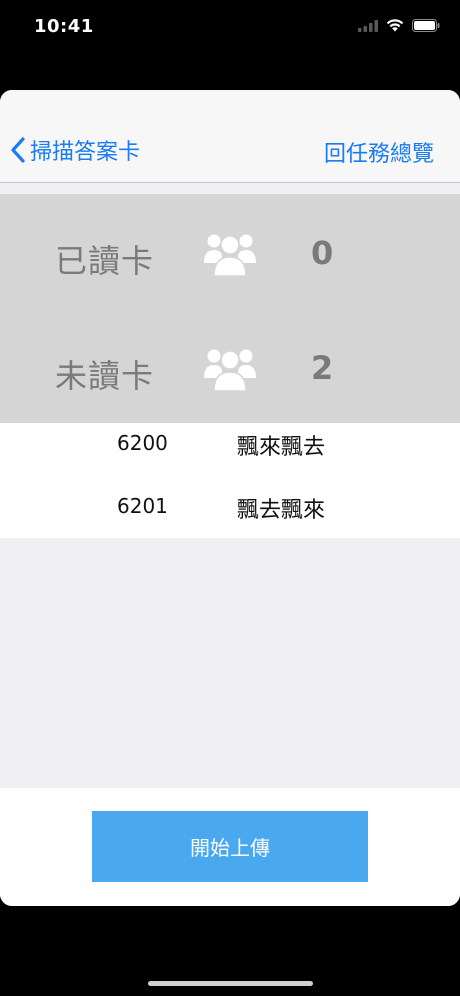 The height and width of the screenshot is (996, 460). I want to click on home-indicator, so click(230, 983).